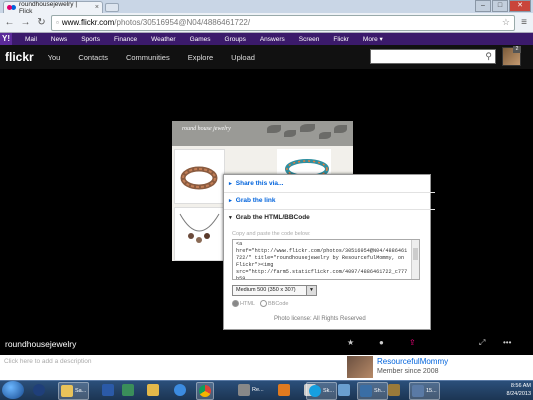 The width and height of the screenshot is (533, 400). Describe the element at coordinates (483, 6) in the screenshot. I see `minimize-button: –` at that location.